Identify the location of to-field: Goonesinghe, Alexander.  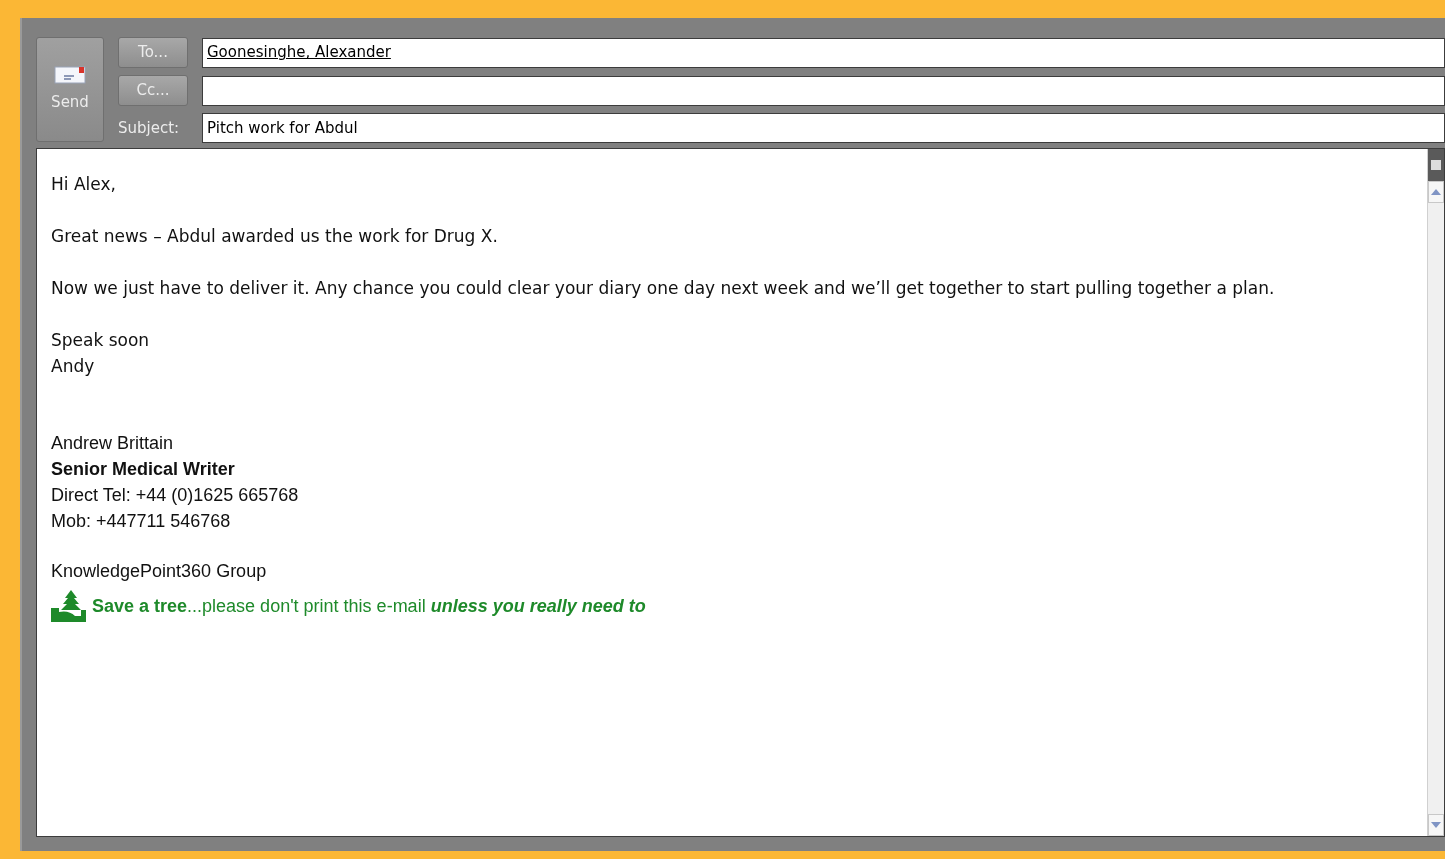
(823, 52).